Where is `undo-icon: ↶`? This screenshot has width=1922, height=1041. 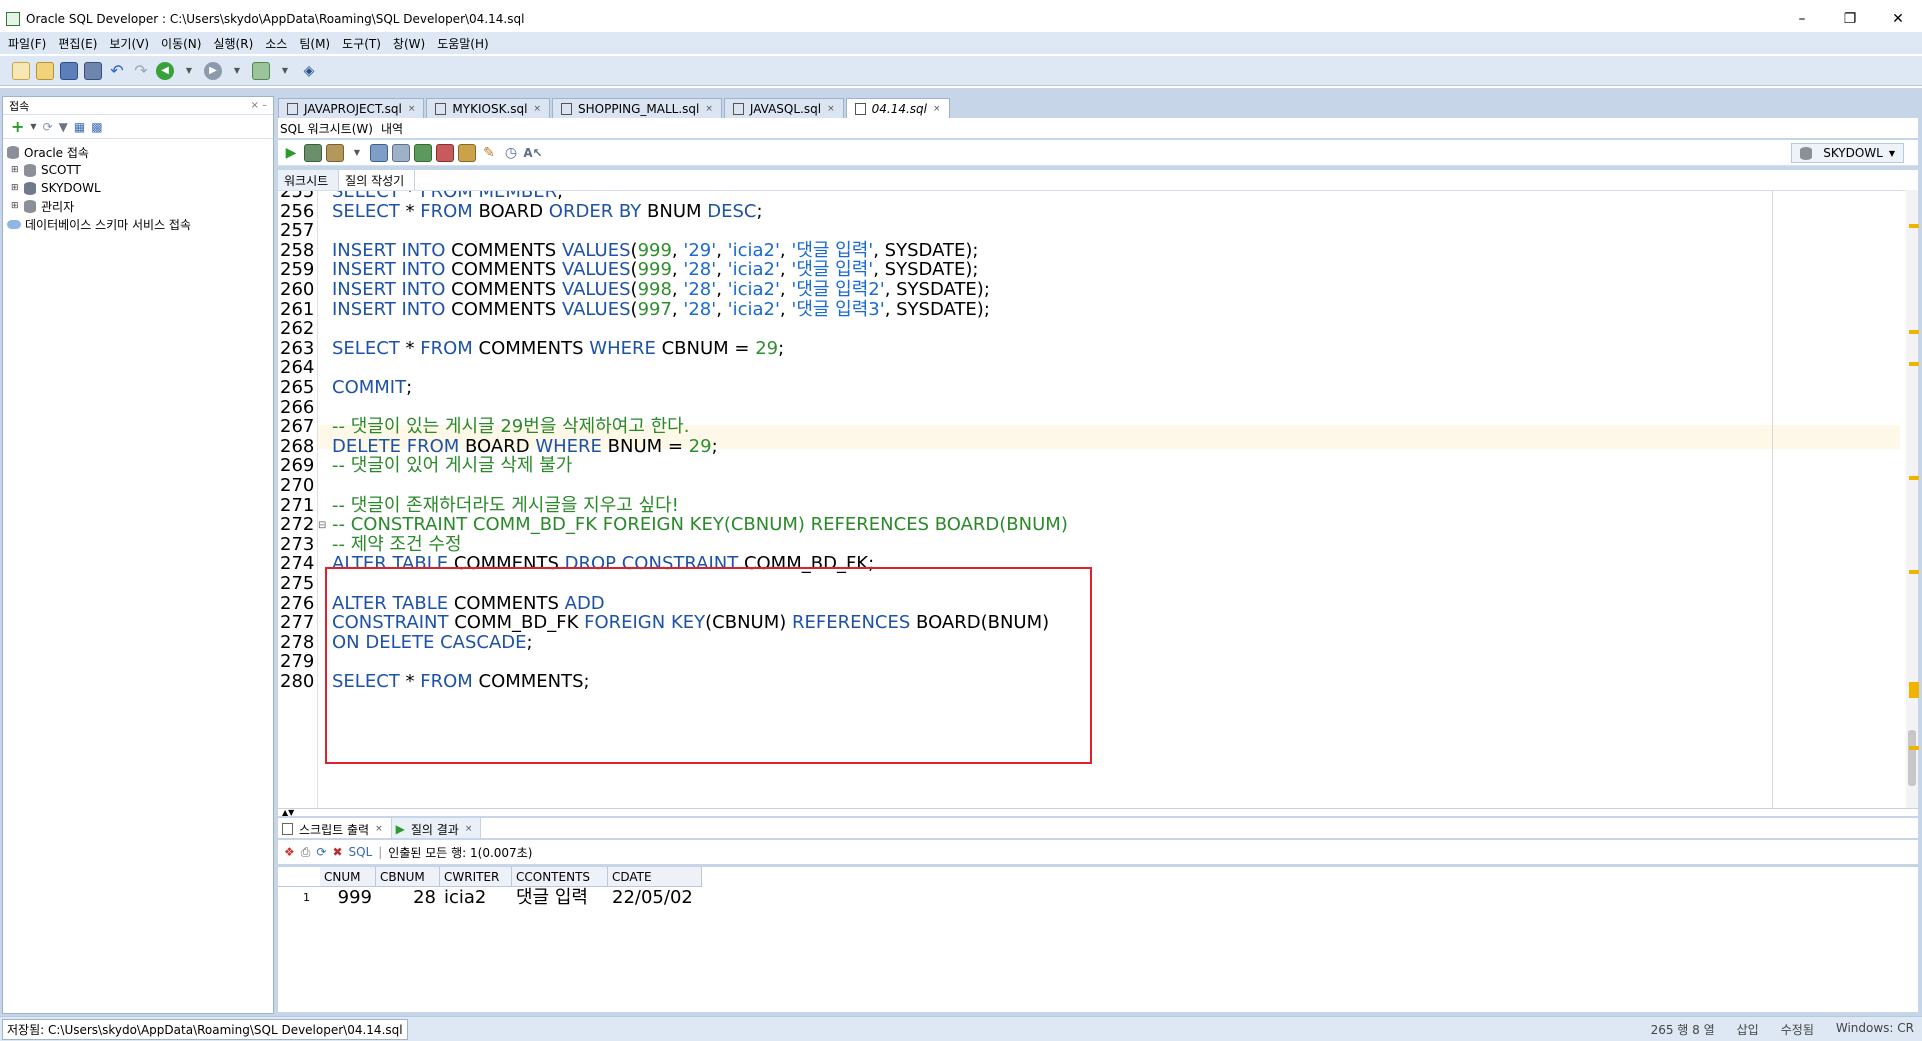
undo-icon: ↶ is located at coordinates (117, 70).